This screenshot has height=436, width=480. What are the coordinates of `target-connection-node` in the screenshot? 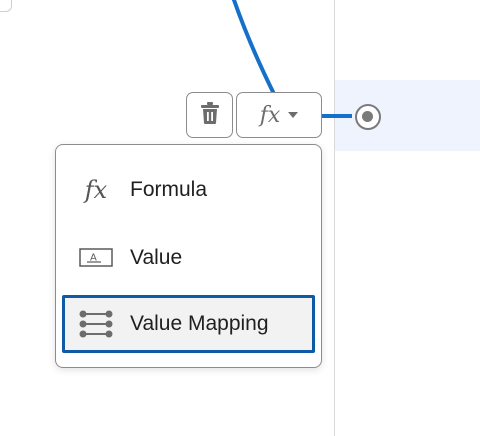 It's located at (368, 117).